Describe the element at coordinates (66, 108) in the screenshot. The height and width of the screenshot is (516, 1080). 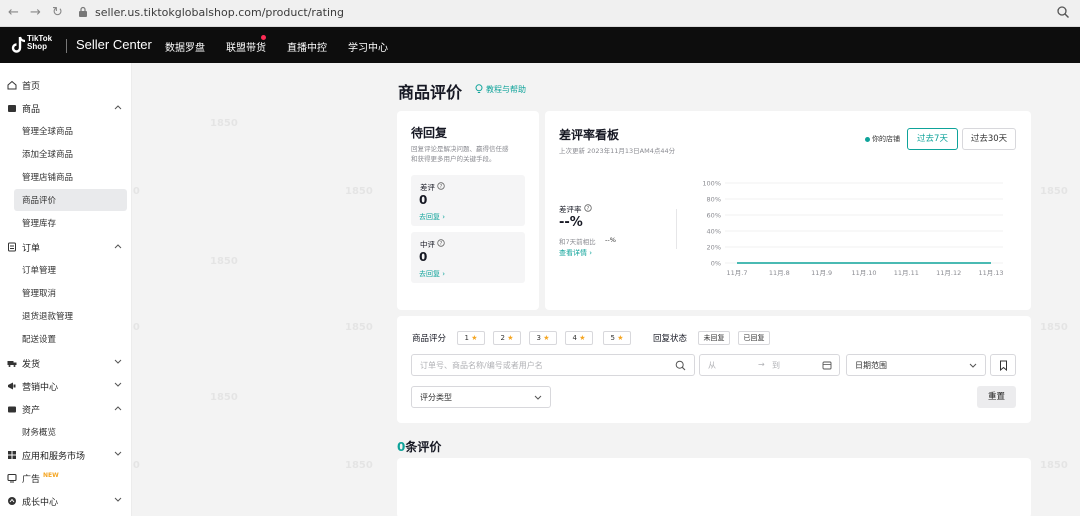
I see `sidebar-item-product: 商品` at that location.